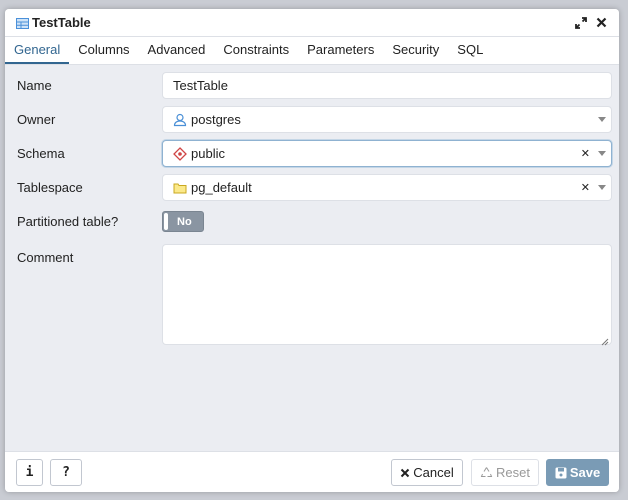  I want to click on schema-icon, so click(180, 153).